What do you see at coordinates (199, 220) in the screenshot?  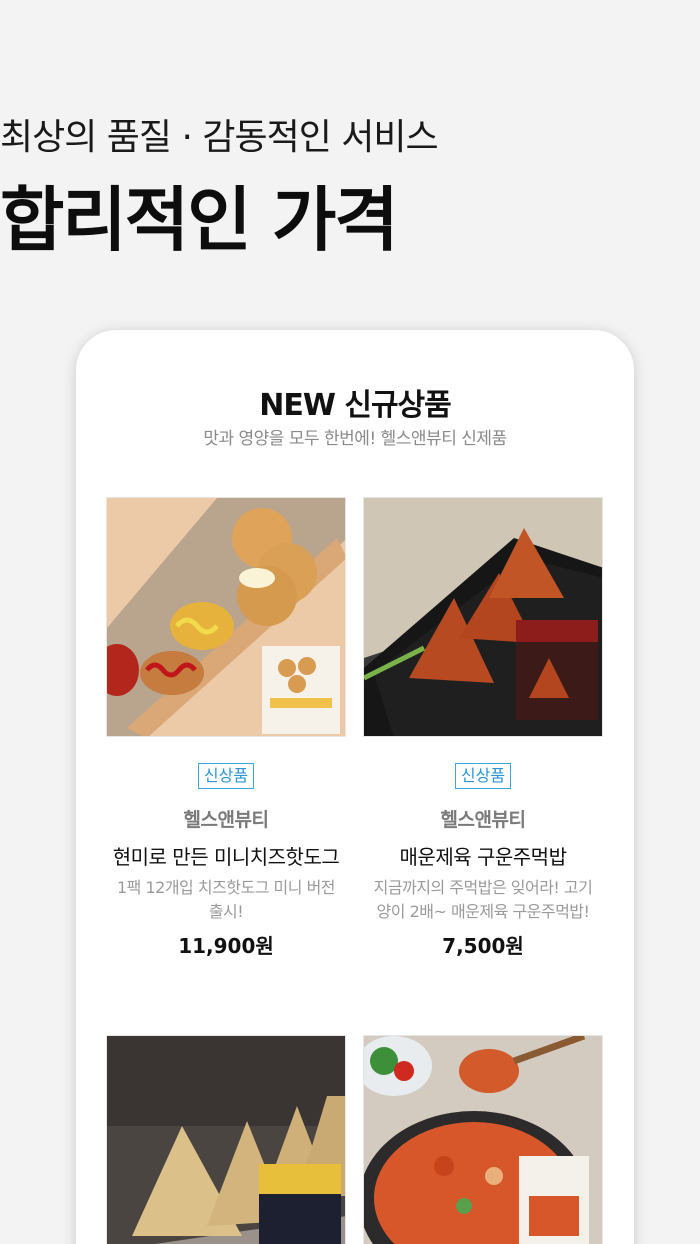 I see `hero-title: 합리적인 가격` at bounding box center [199, 220].